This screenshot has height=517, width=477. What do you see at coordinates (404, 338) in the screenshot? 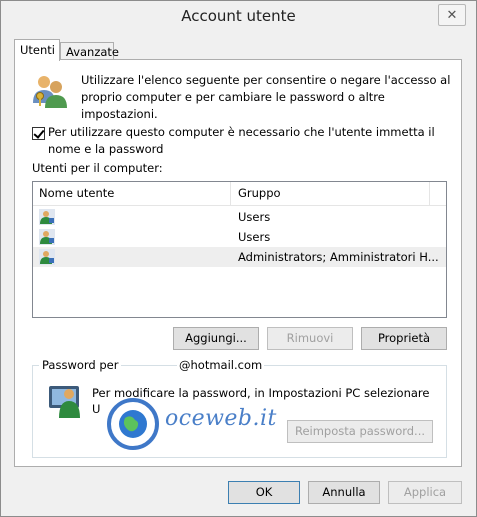
I see `properties-button: Proprietà` at bounding box center [404, 338].